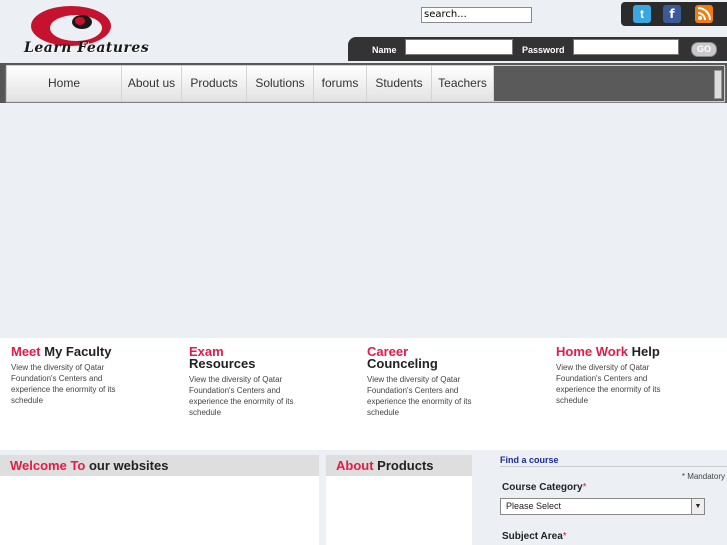 The width and height of the screenshot is (727, 545). What do you see at coordinates (704, 14) in the screenshot?
I see `rss-icon` at bounding box center [704, 14].